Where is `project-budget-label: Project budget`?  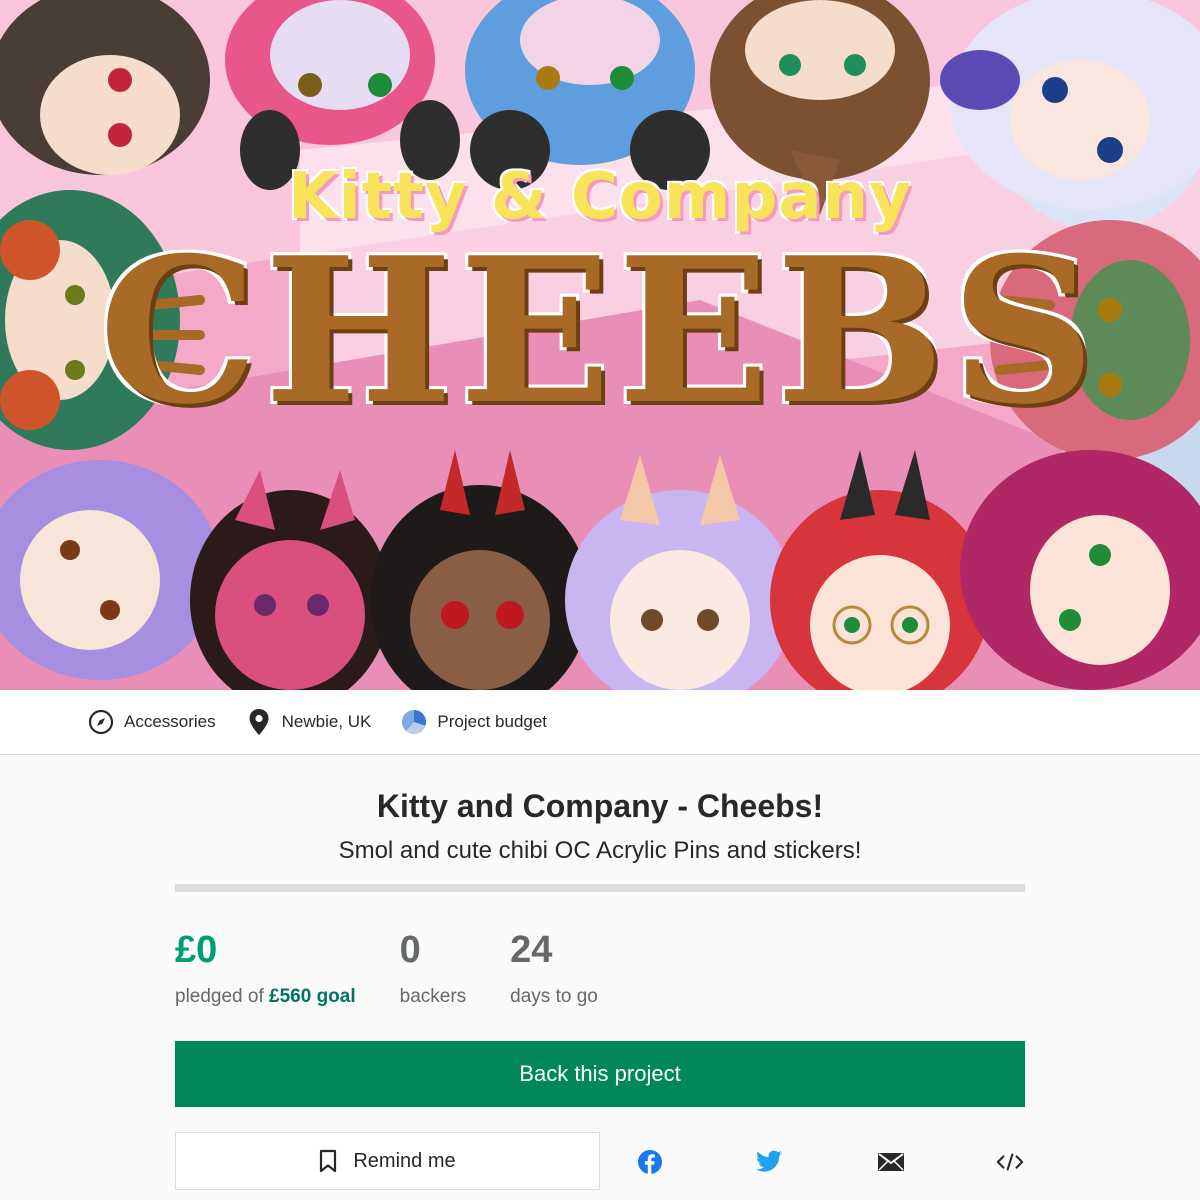 project-budget-label: Project budget is located at coordinates (492, 721).